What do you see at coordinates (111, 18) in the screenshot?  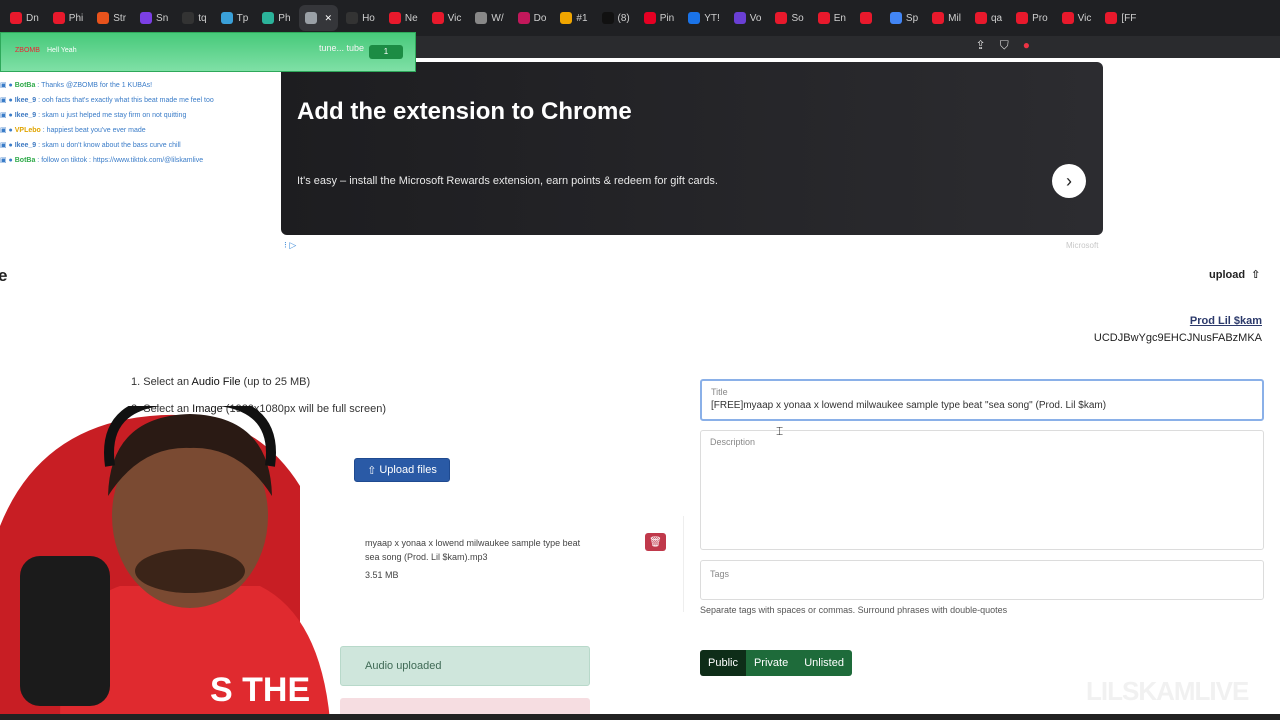 I see `browser-tab: Str` at bounding box center [111, 18].